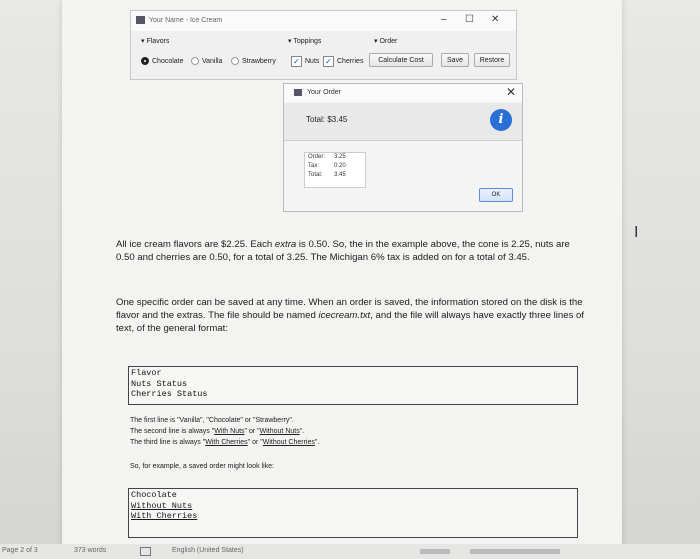 Image resolution: width=700 pixels, height=559 pixels. Describe the element at coordinates (285, 244) in the screenshot. I see `para1-emphasis: extra` at that location.